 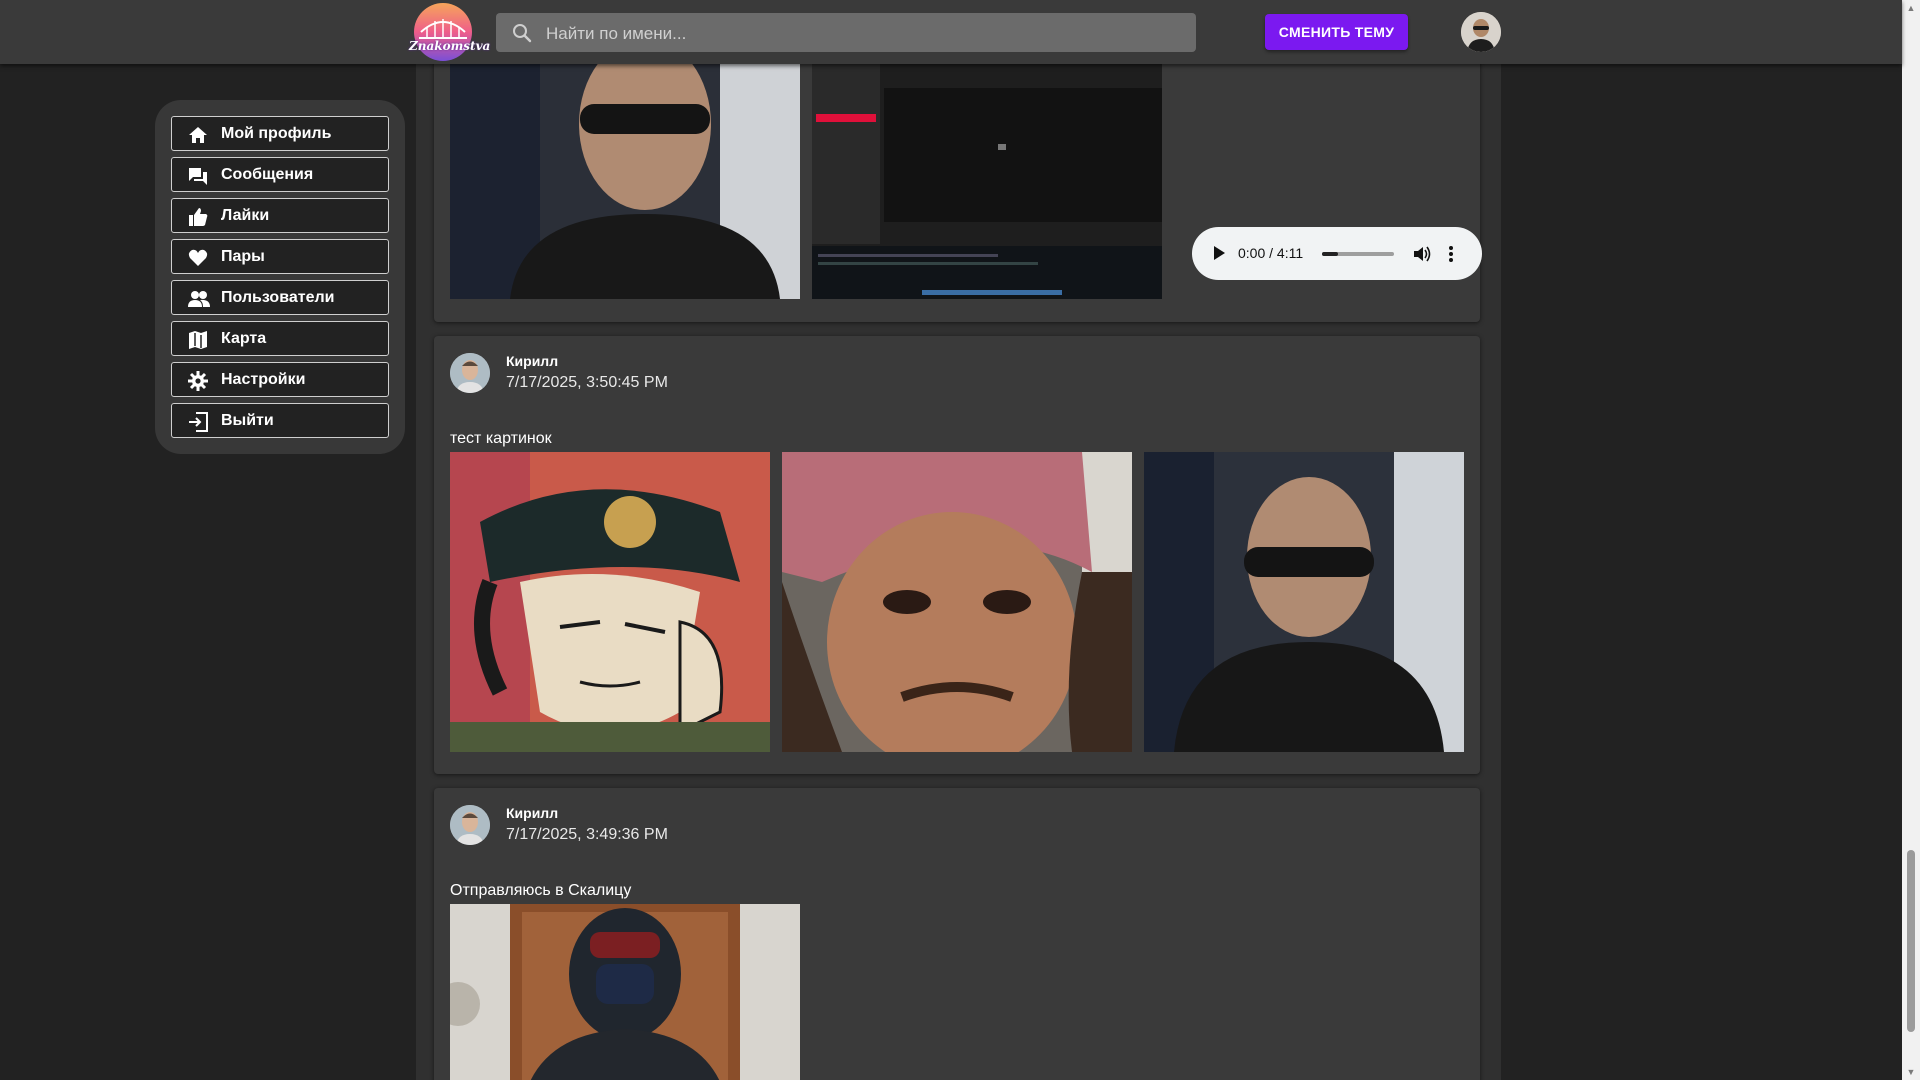 I want to click on change-theme-button: СМЕНИТЬ ТЕМУ, so click(x=1336, y=32).